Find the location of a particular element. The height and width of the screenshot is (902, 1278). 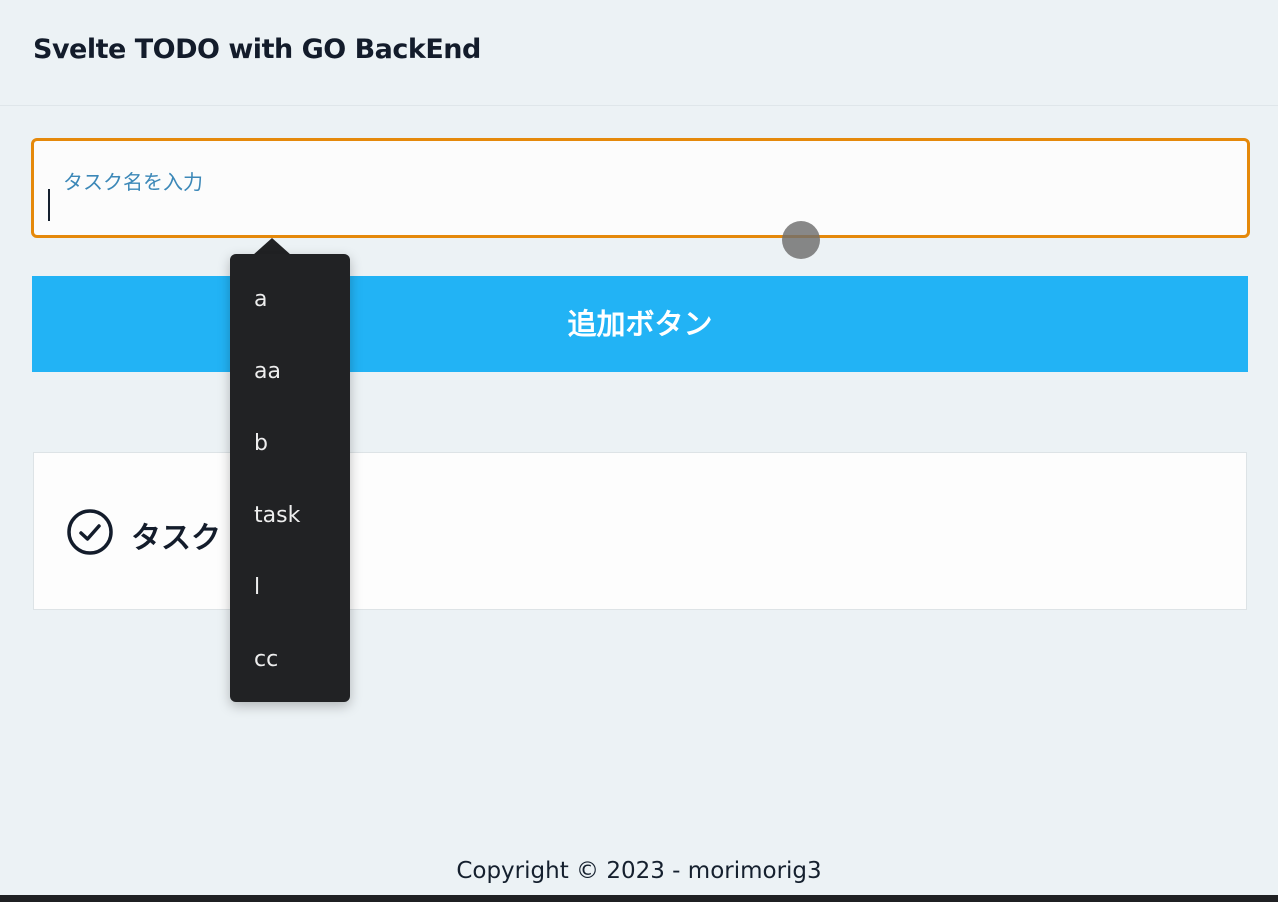

footer-copyright: Copyright © 2023 - morimorig3 is located at coordinates (639, 871).